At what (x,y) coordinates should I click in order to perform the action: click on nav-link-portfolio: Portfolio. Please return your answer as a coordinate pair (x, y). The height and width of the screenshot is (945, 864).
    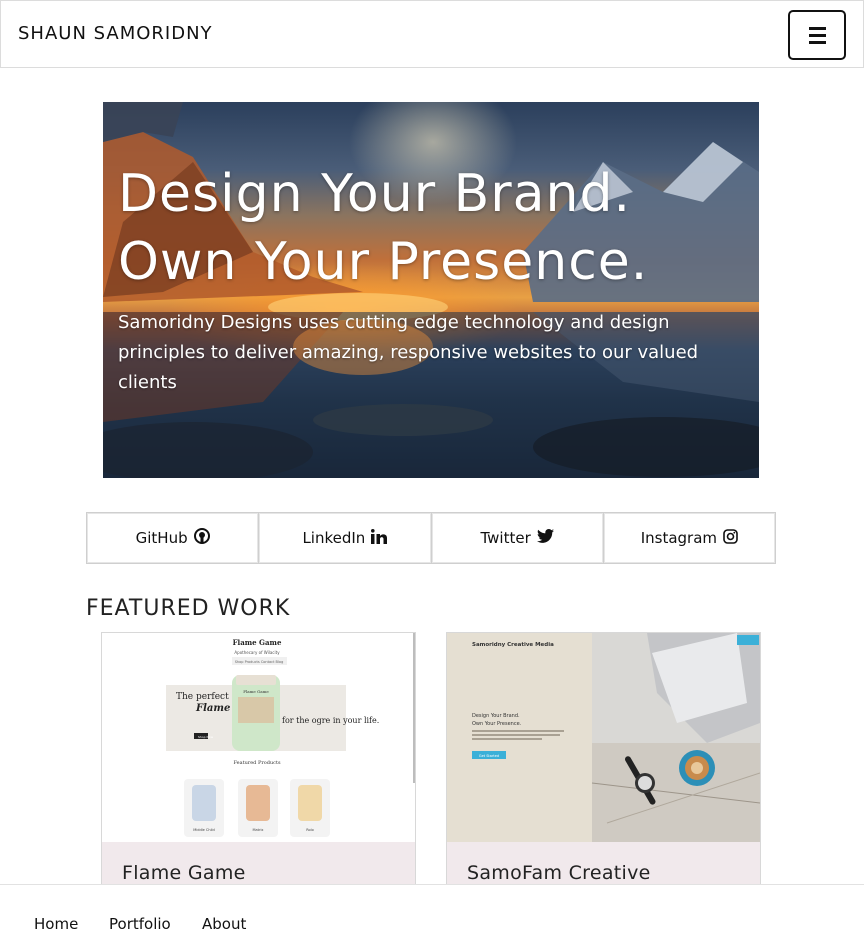
    Looking at the image, I should click on (140, 924).